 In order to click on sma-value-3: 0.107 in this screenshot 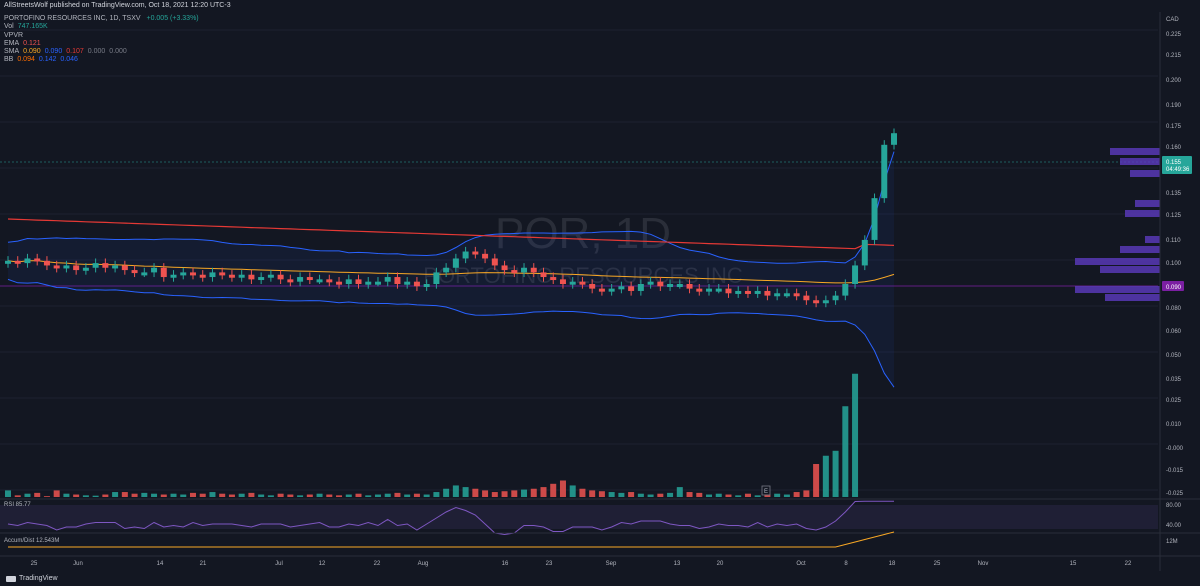, I will do `click(75, 52)`.